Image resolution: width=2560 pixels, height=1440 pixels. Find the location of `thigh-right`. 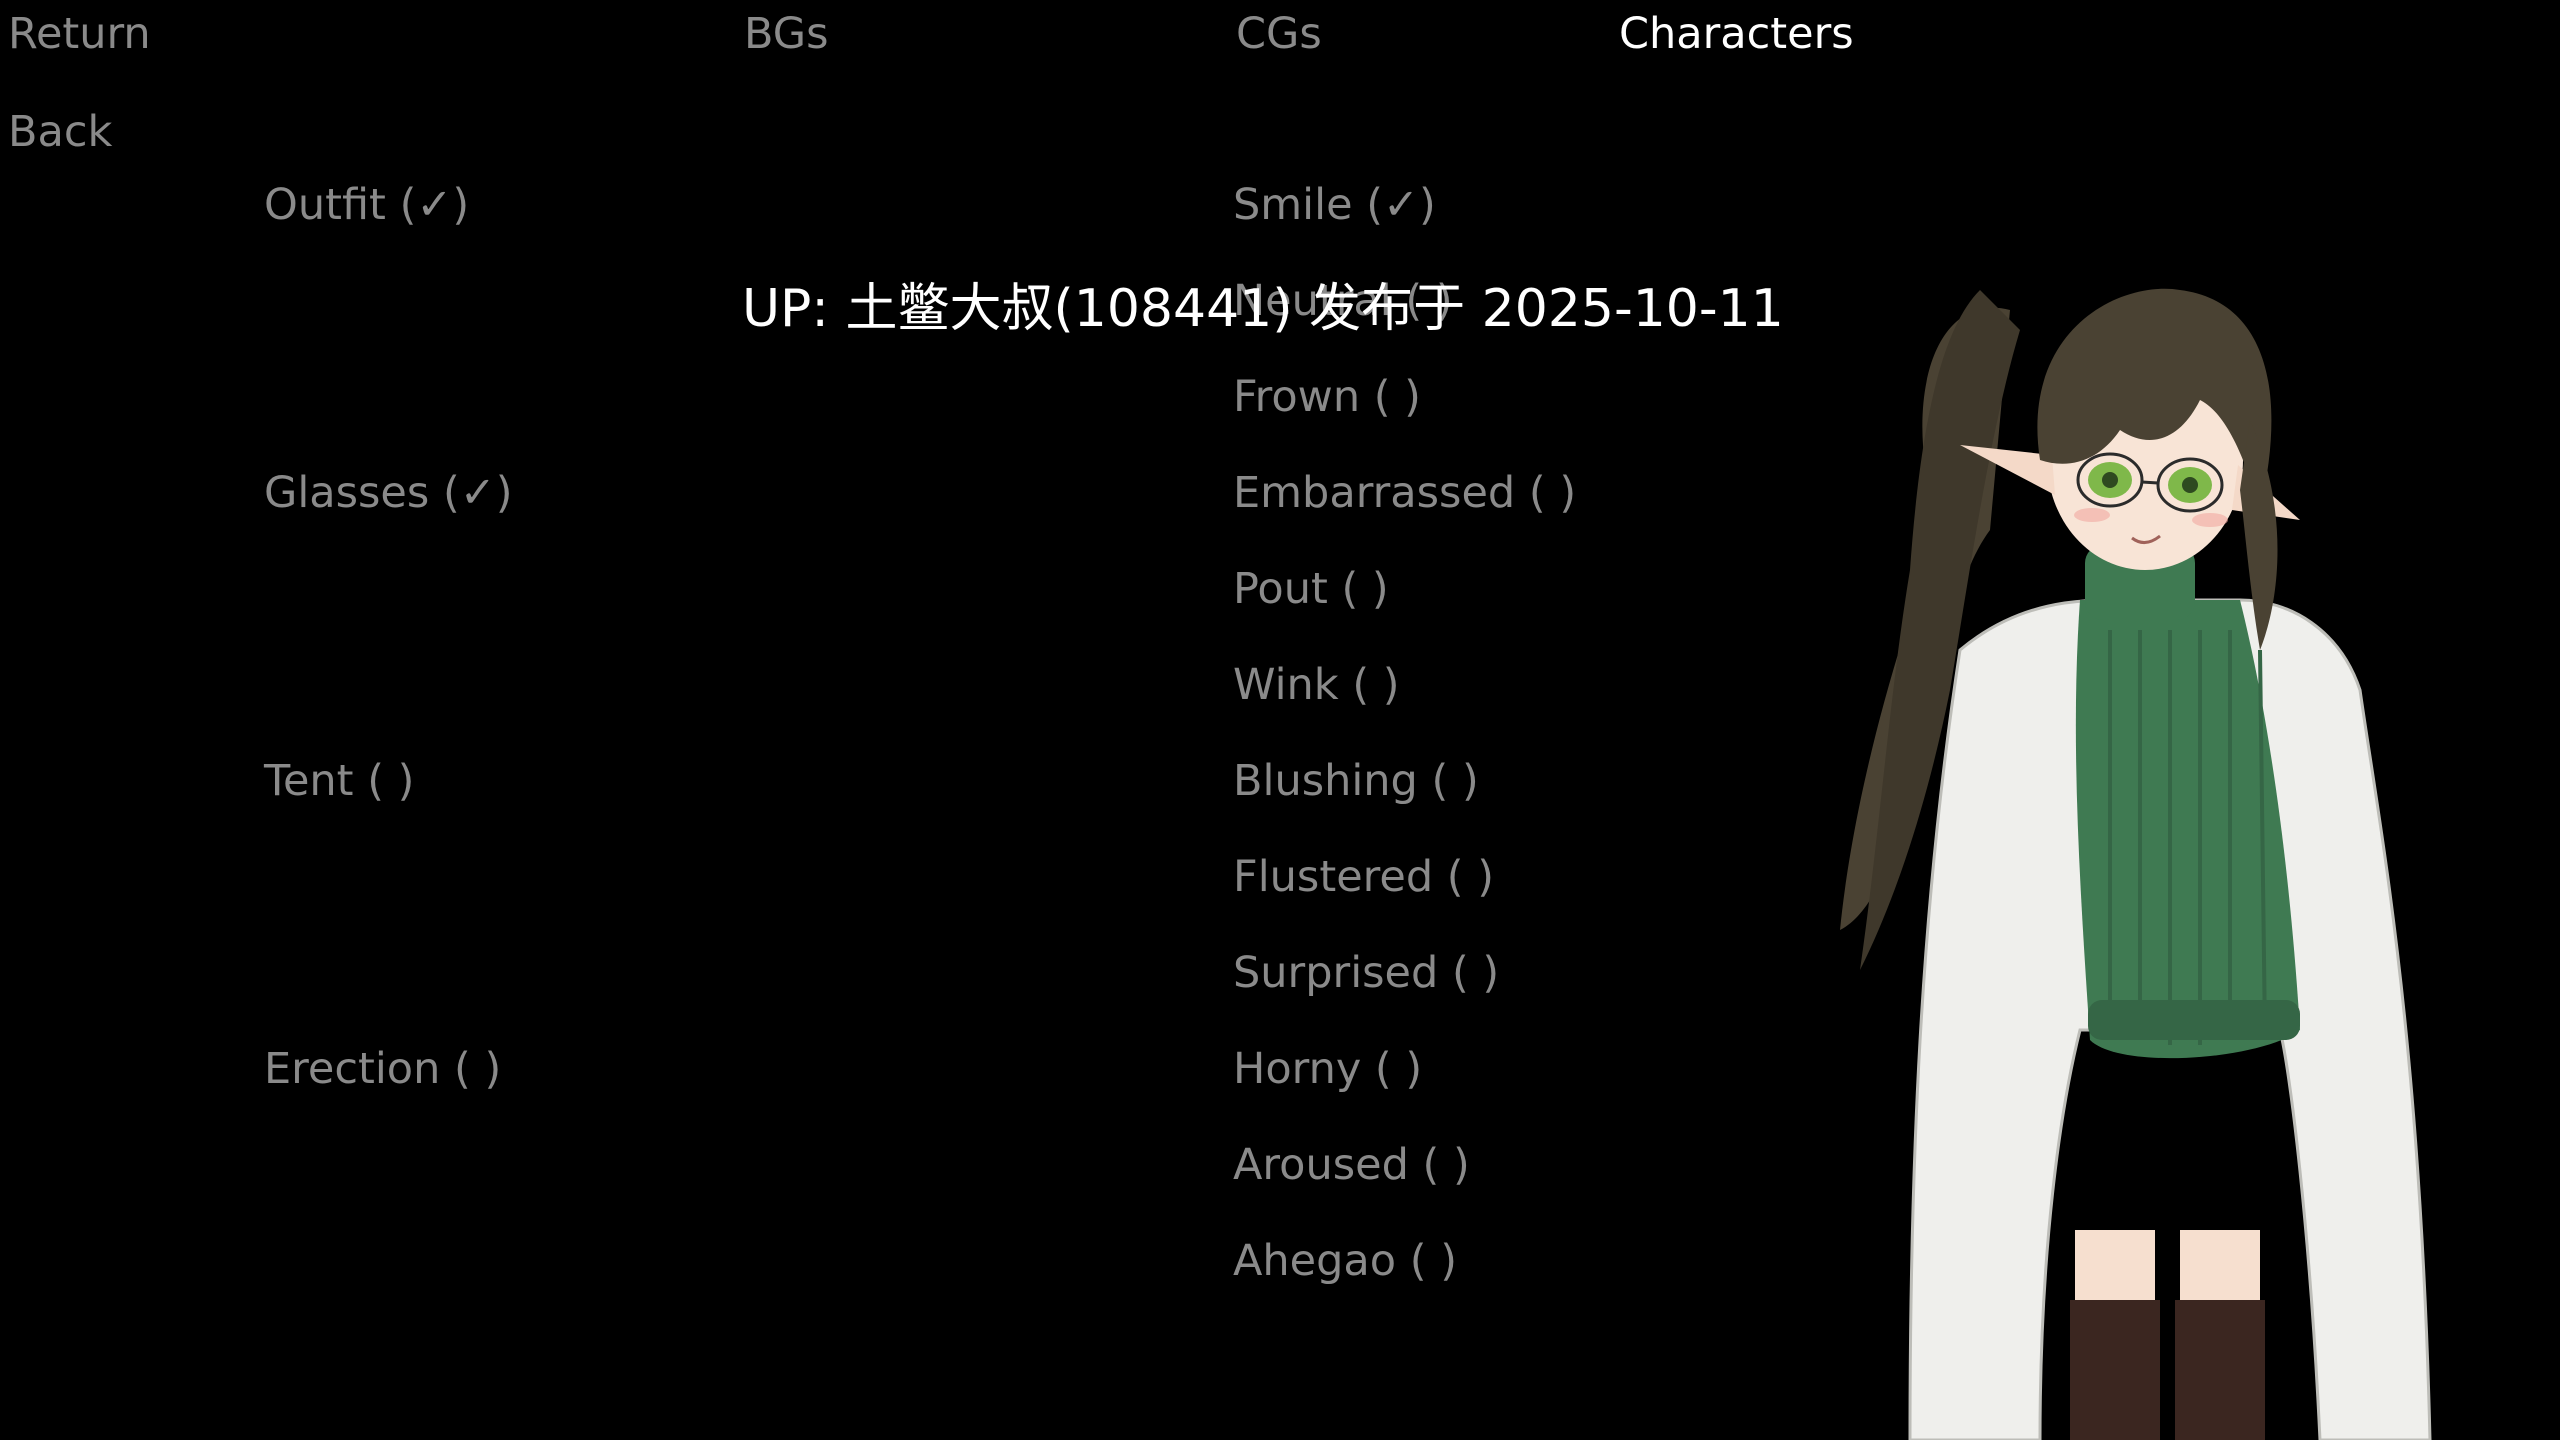

thigh-right is located at coordinates (2220, 1265).